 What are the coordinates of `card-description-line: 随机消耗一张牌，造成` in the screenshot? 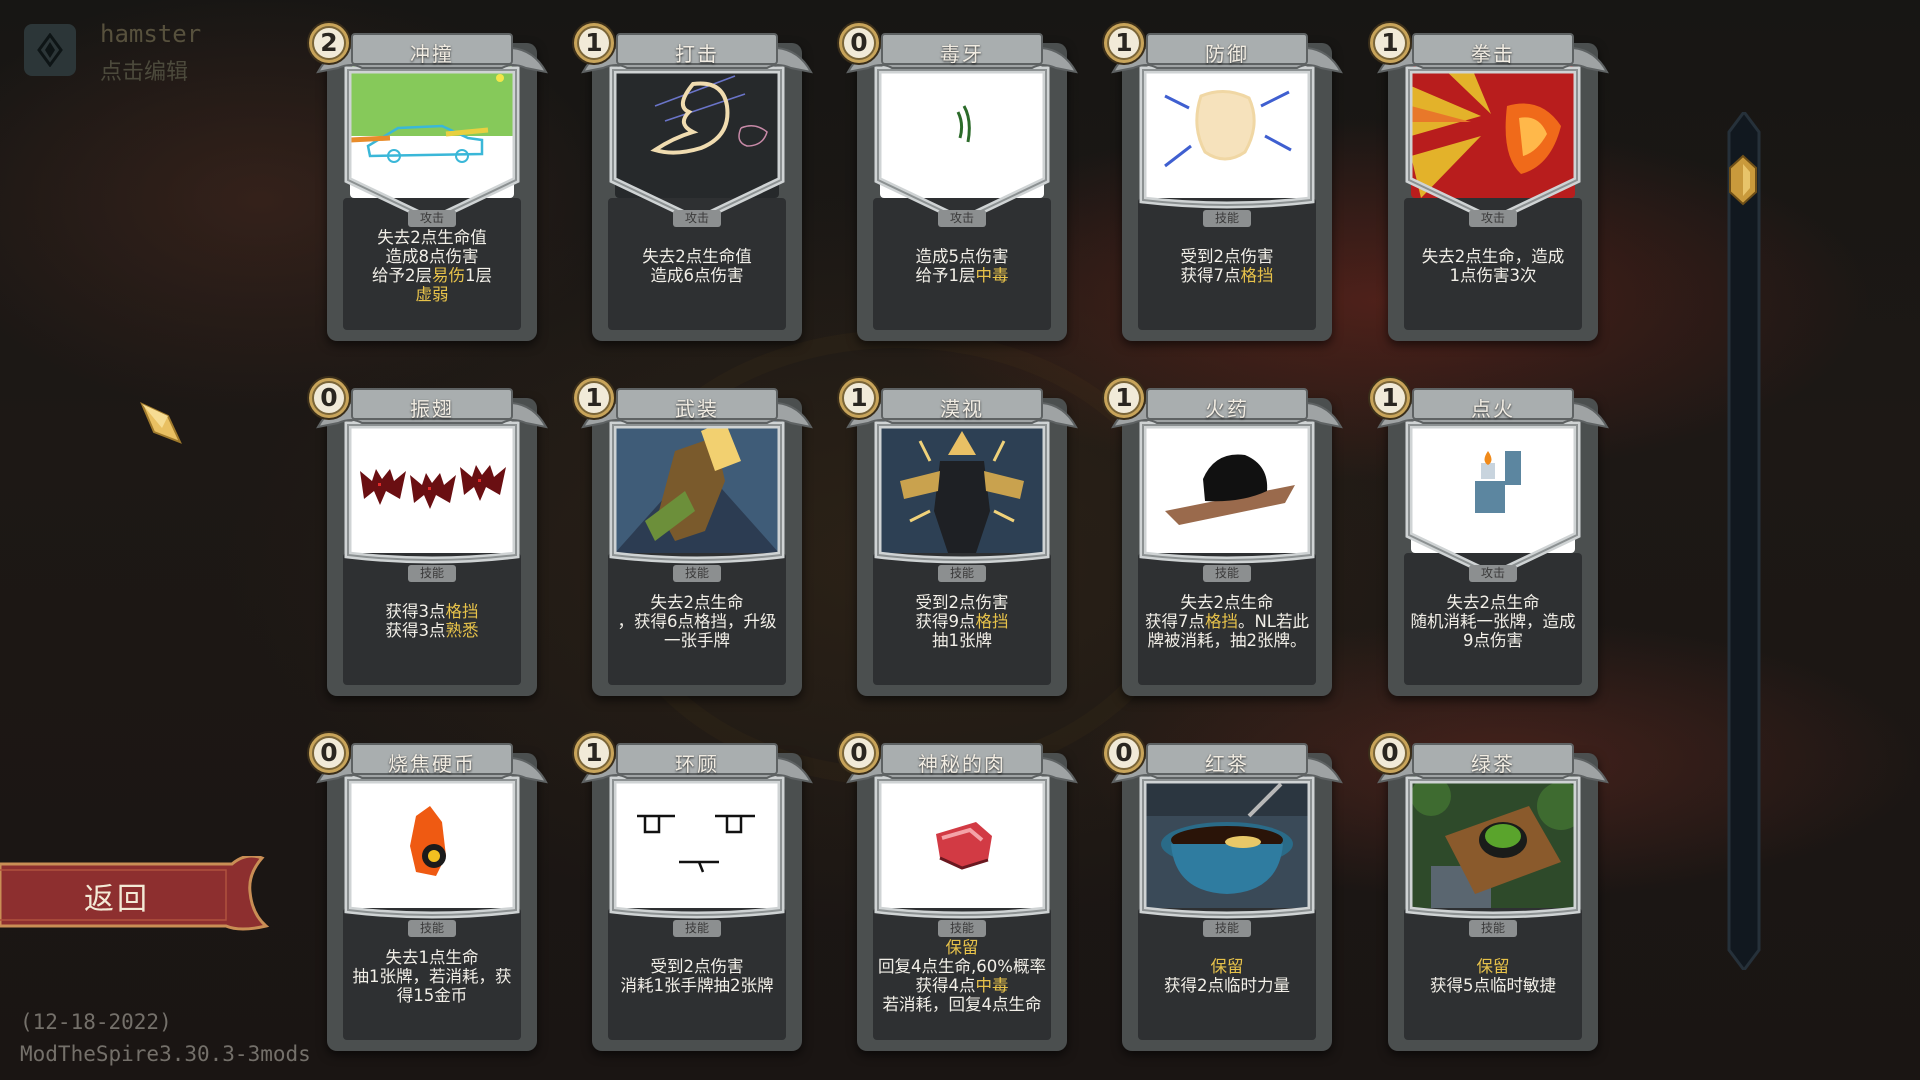 It's located at (1493, 621).